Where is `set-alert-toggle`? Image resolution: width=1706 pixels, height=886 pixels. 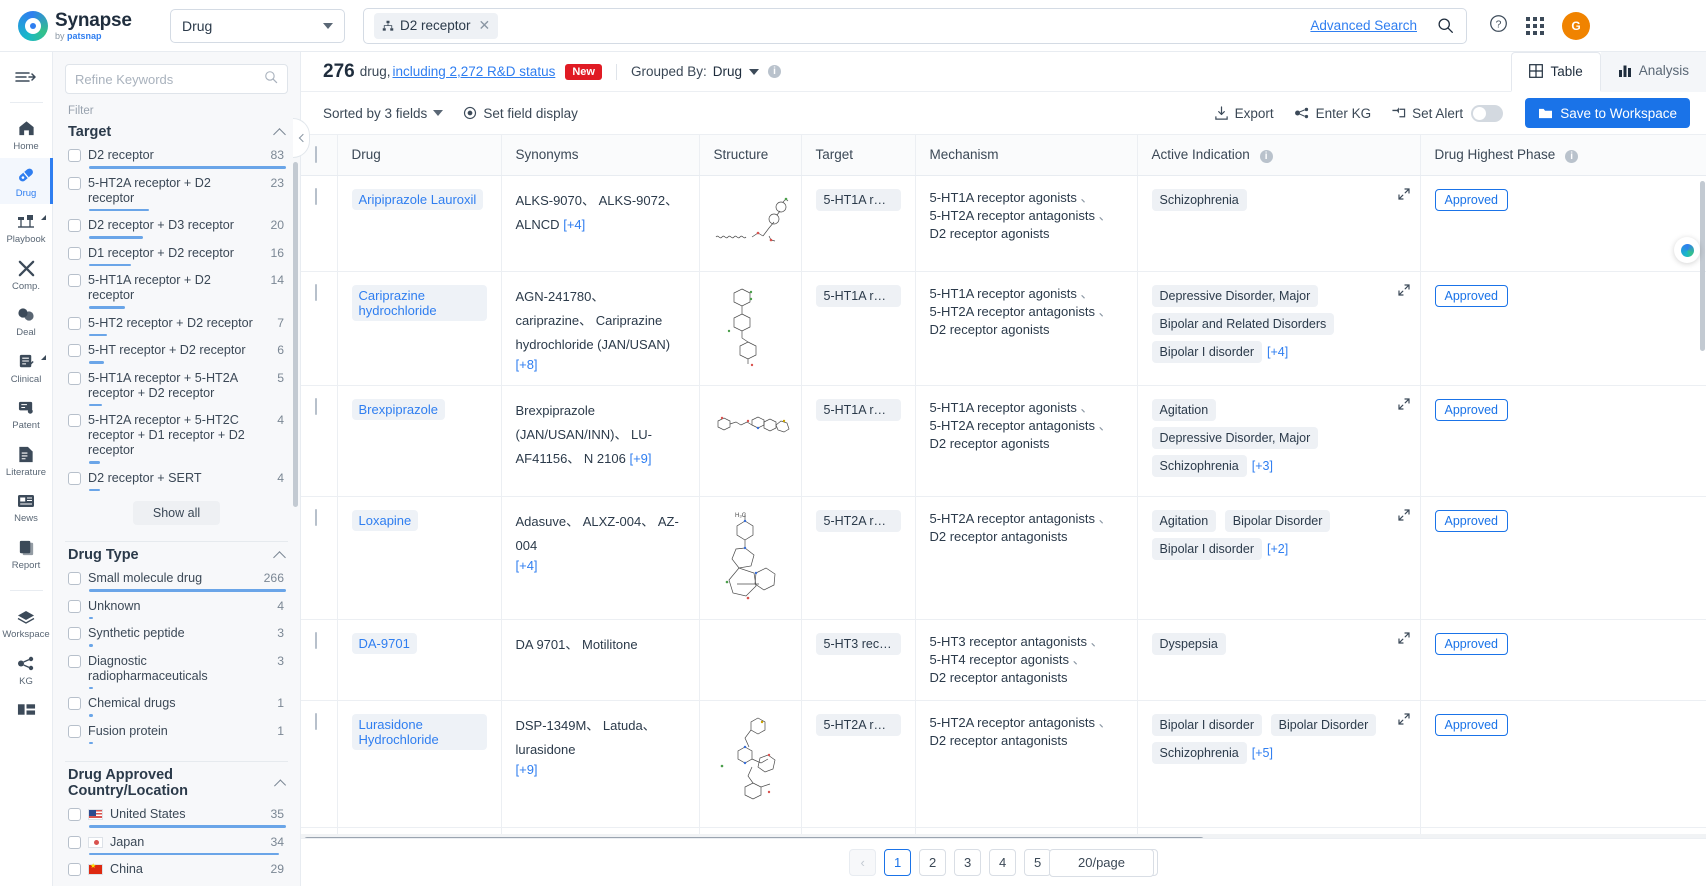
set-alert-toggle is located at coordinates (1487, 113).